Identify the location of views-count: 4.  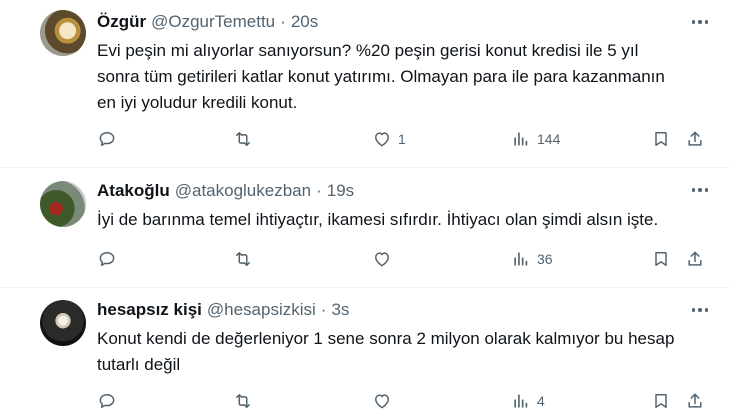
(541, 401).